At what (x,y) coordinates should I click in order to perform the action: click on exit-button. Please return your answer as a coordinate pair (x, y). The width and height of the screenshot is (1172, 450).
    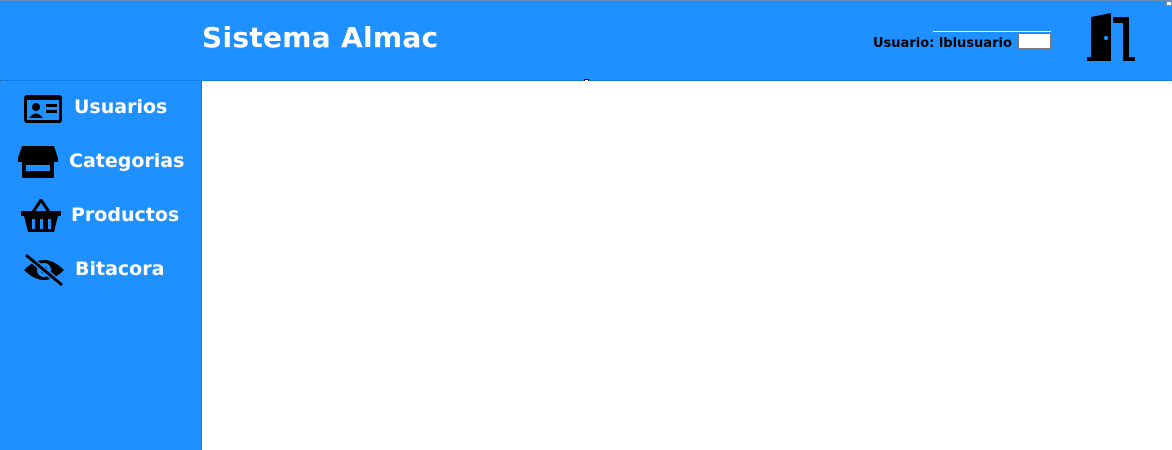
    Looking at the image, I should click on (1113, 39).